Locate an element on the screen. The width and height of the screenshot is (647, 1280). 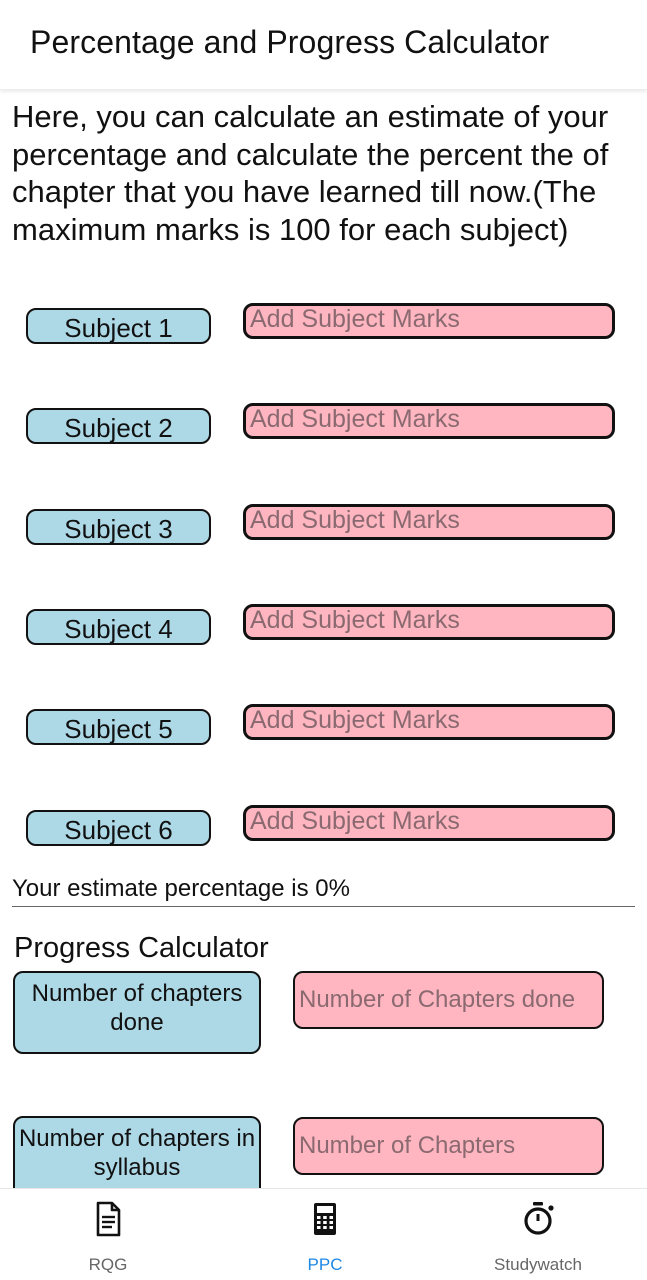
nav-item-rqg: RQG is located at coordinates (108, 1234).